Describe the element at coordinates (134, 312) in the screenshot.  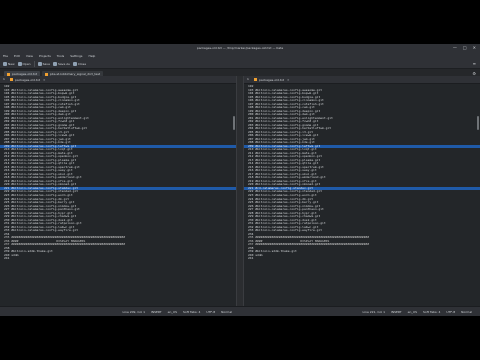
I see `status-item: Line 209, Col 1` at that location.